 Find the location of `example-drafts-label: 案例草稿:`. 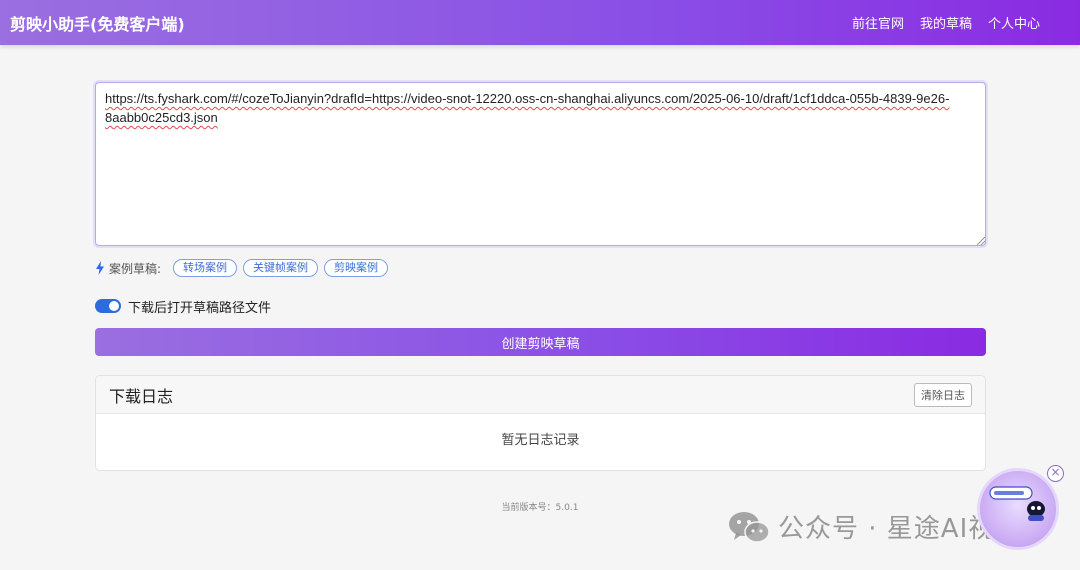

example-drafts-label: 案例草稿: is located at coordinates (135, 268).